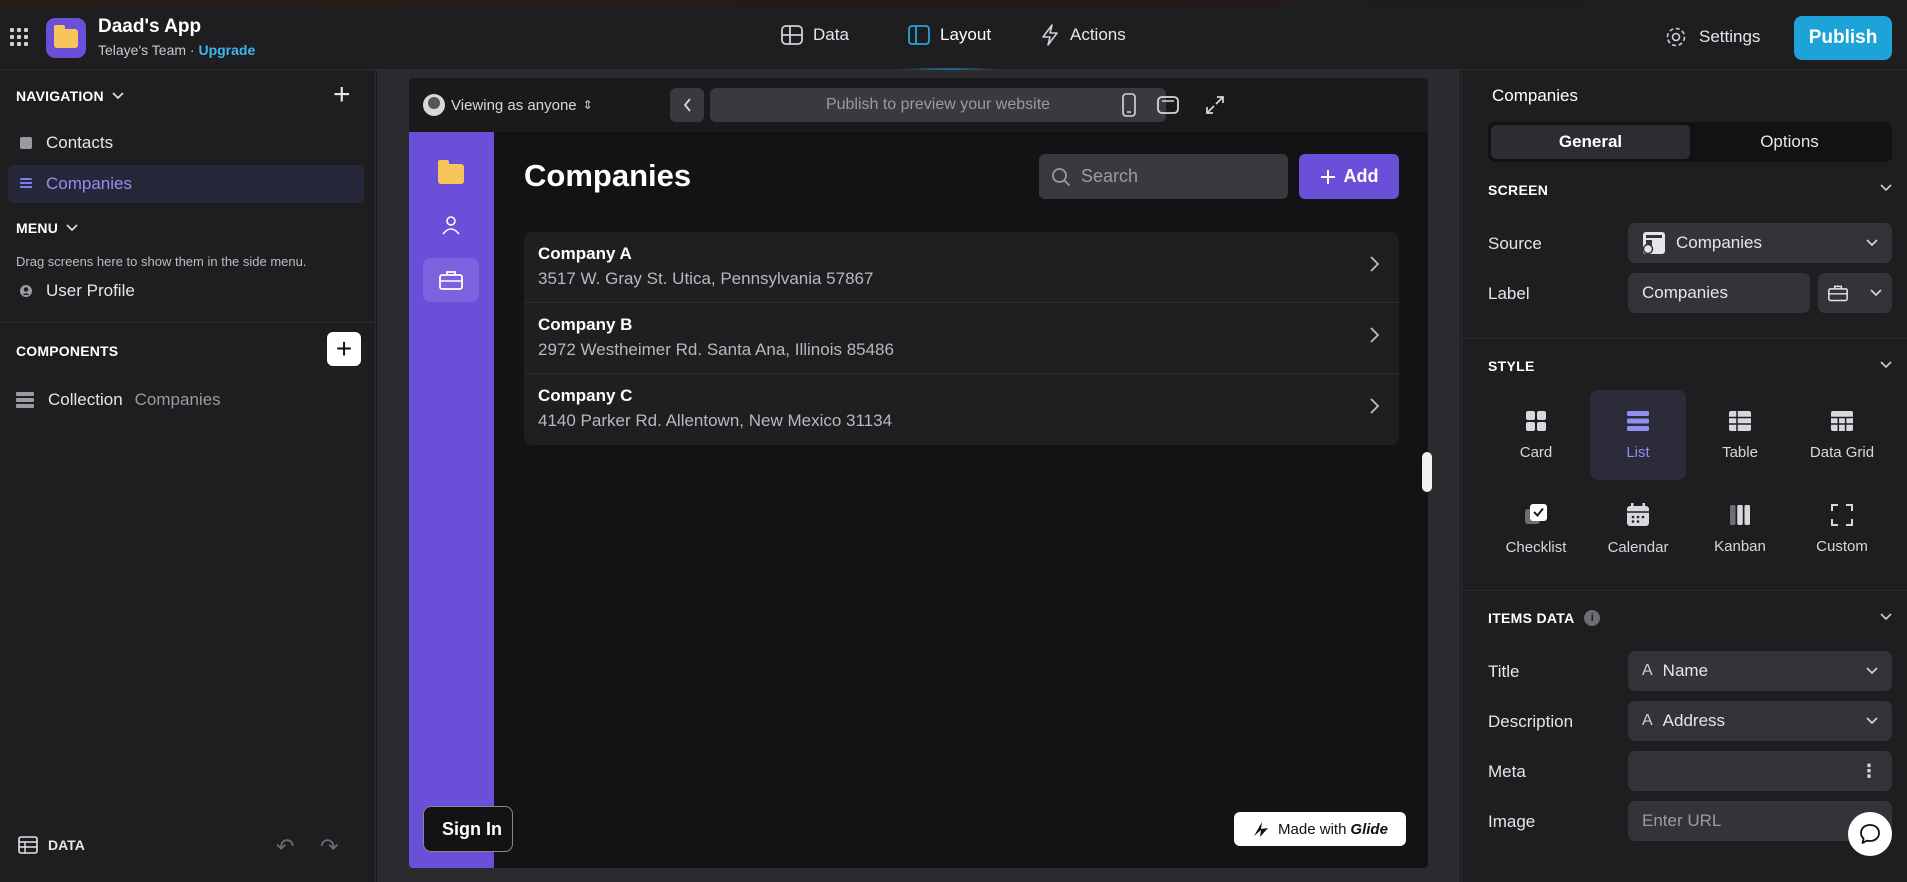 The width and height of the screenshot is (1907, 882). What do you see at coordinates (1719, 293) in the screenshot?
I see `label-input: Companies` at bounding box center [1719, 293].